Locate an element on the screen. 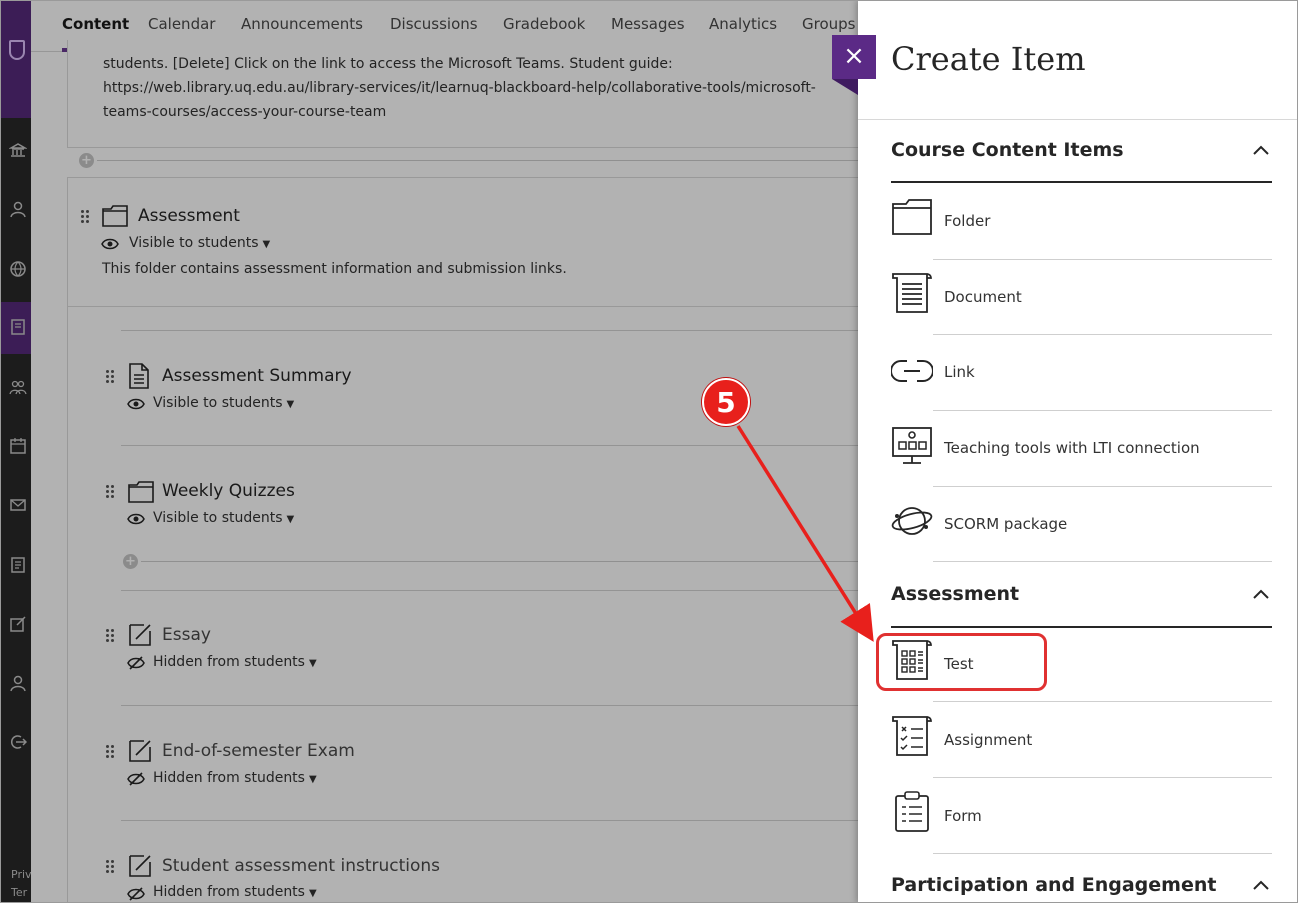  organizations-icon is located at coordinates (18, 387).